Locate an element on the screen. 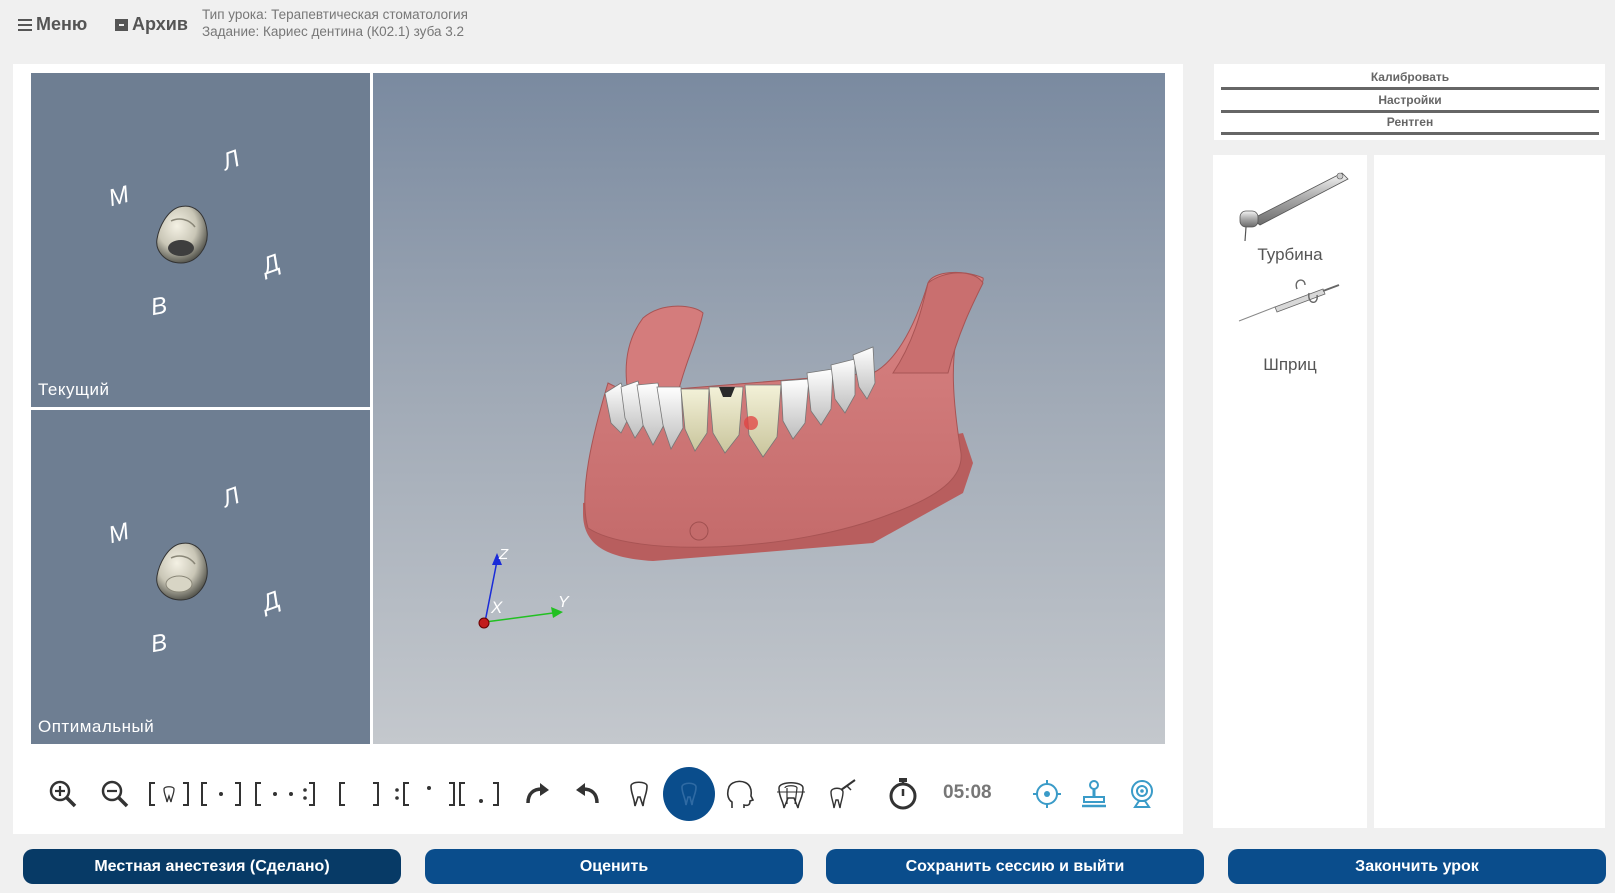 The height and width of the screenshot is (893, 1615). view-frame-dot-low-button is located at coordinates (479, 794).